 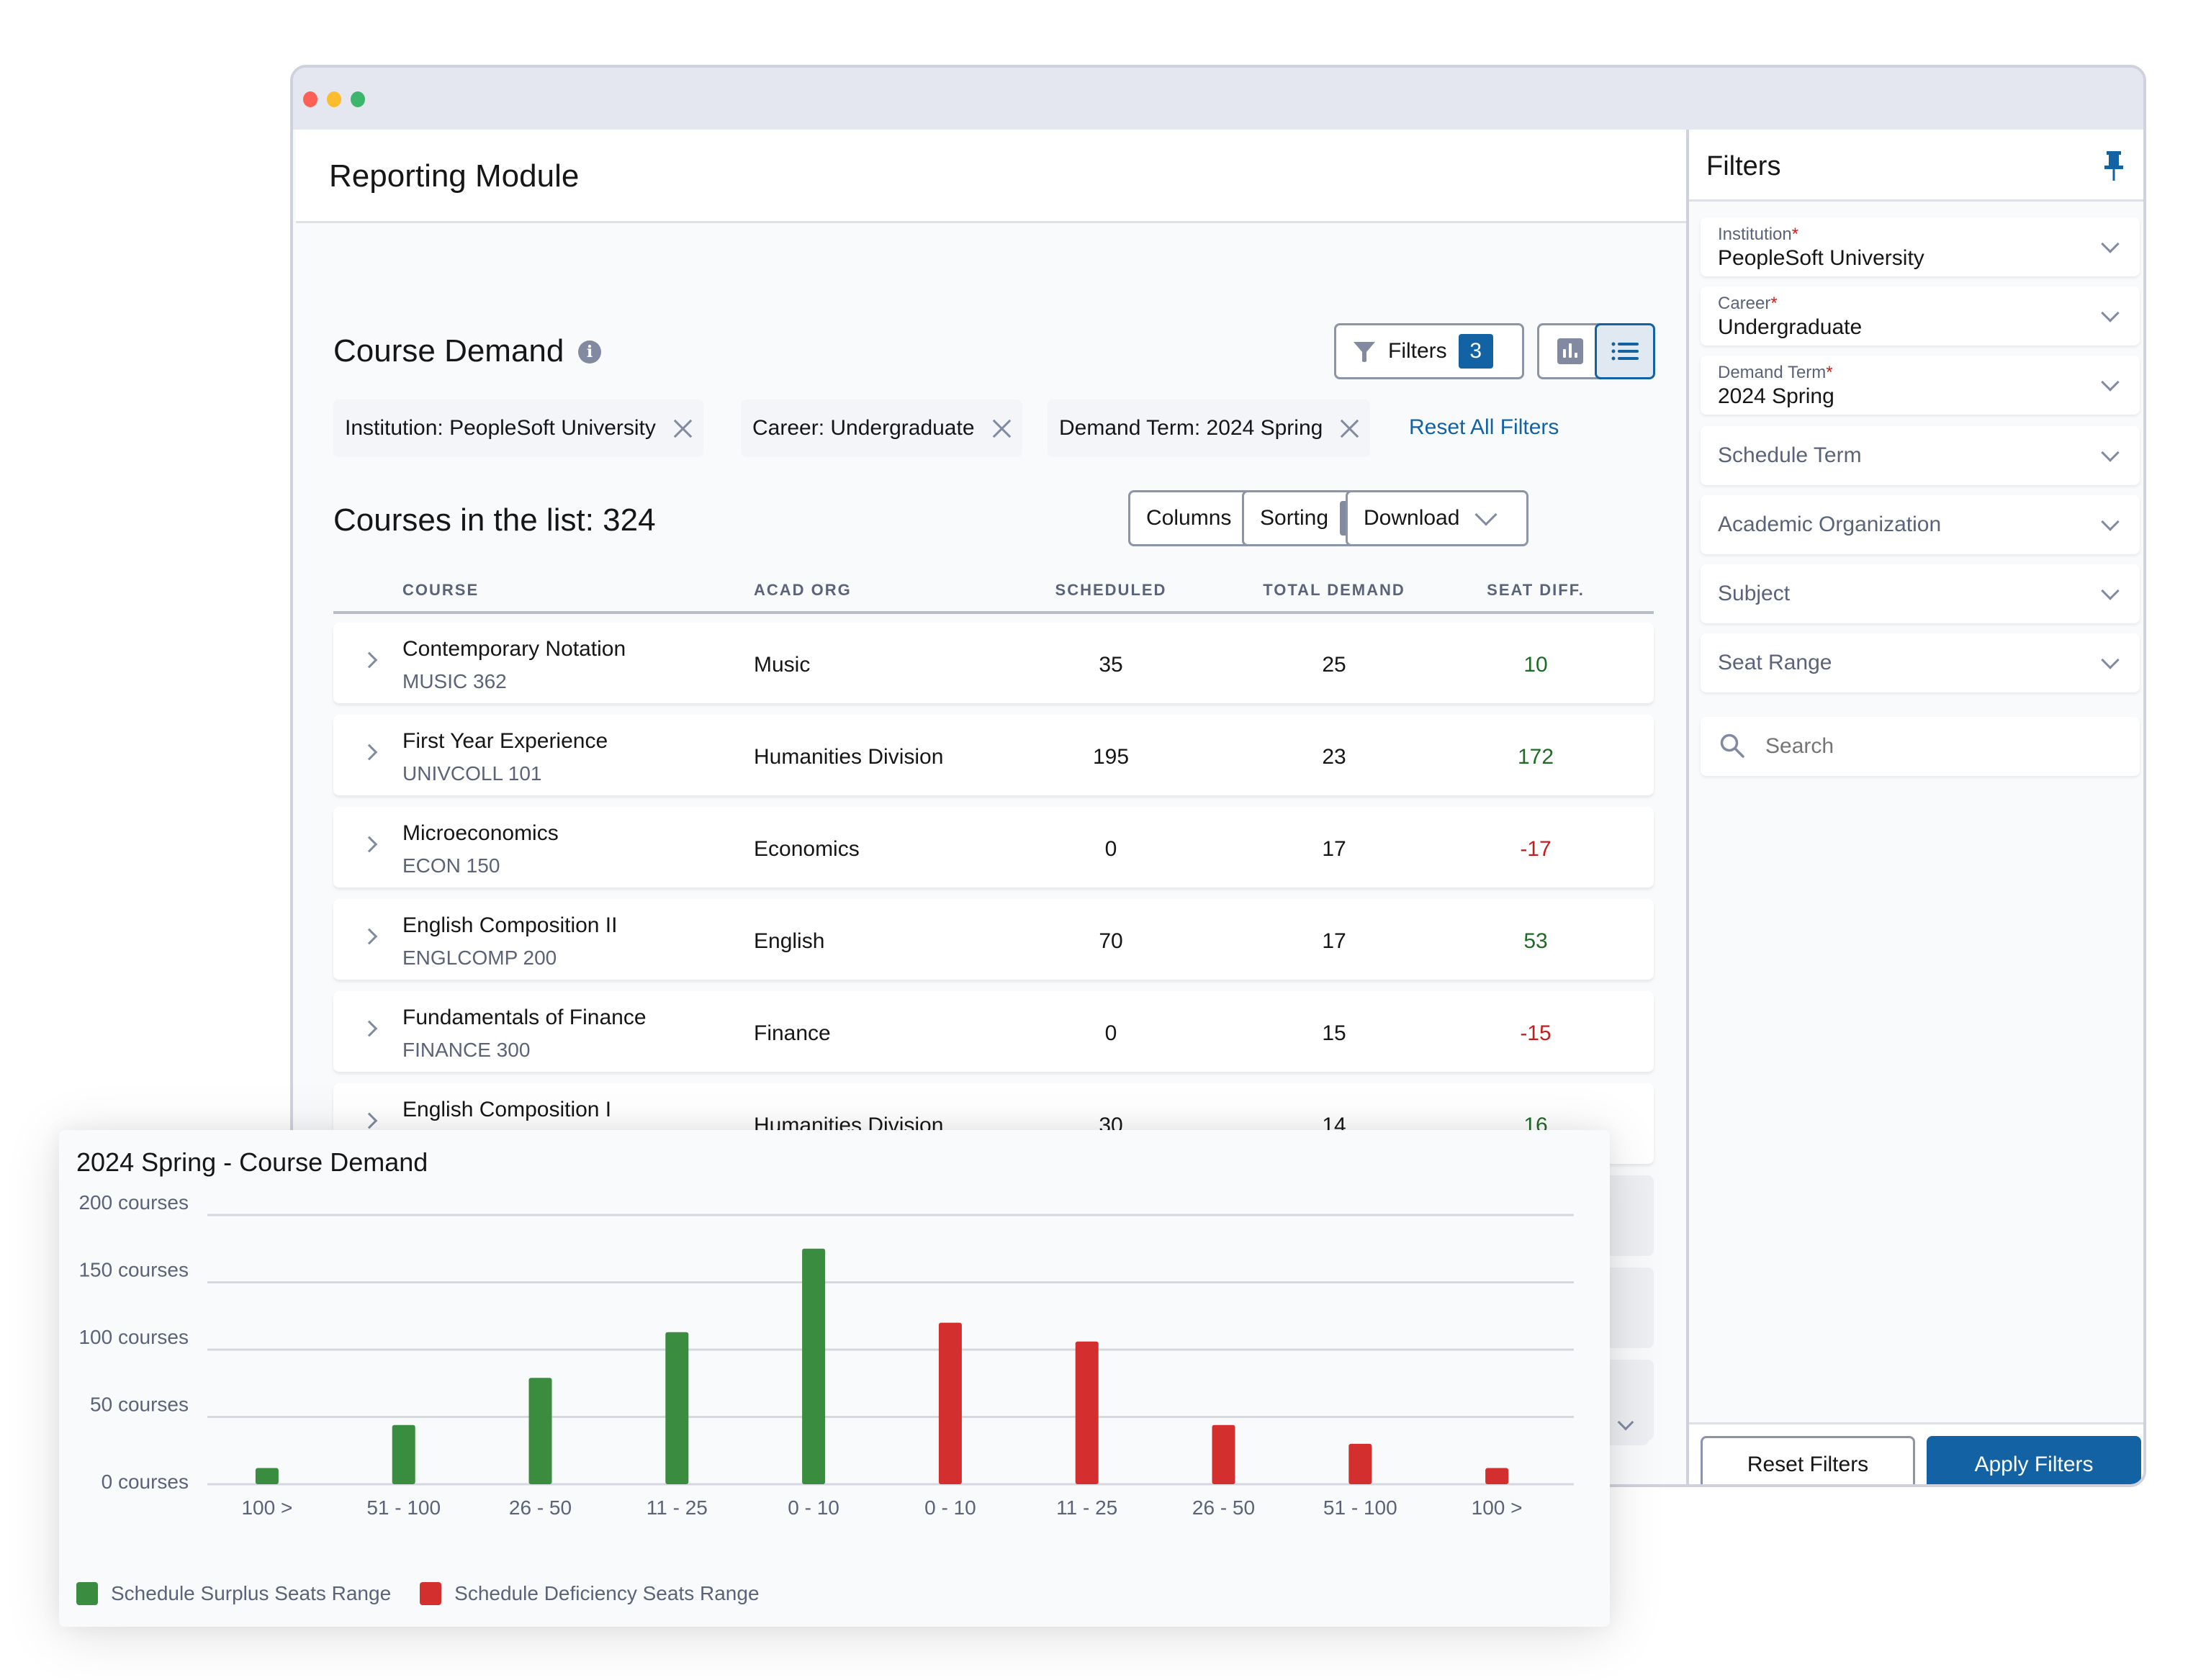 What do you see at coordinates (358, 99) in the screenshot?
I see `maximize-window-button` at bounding box center [358, 99].